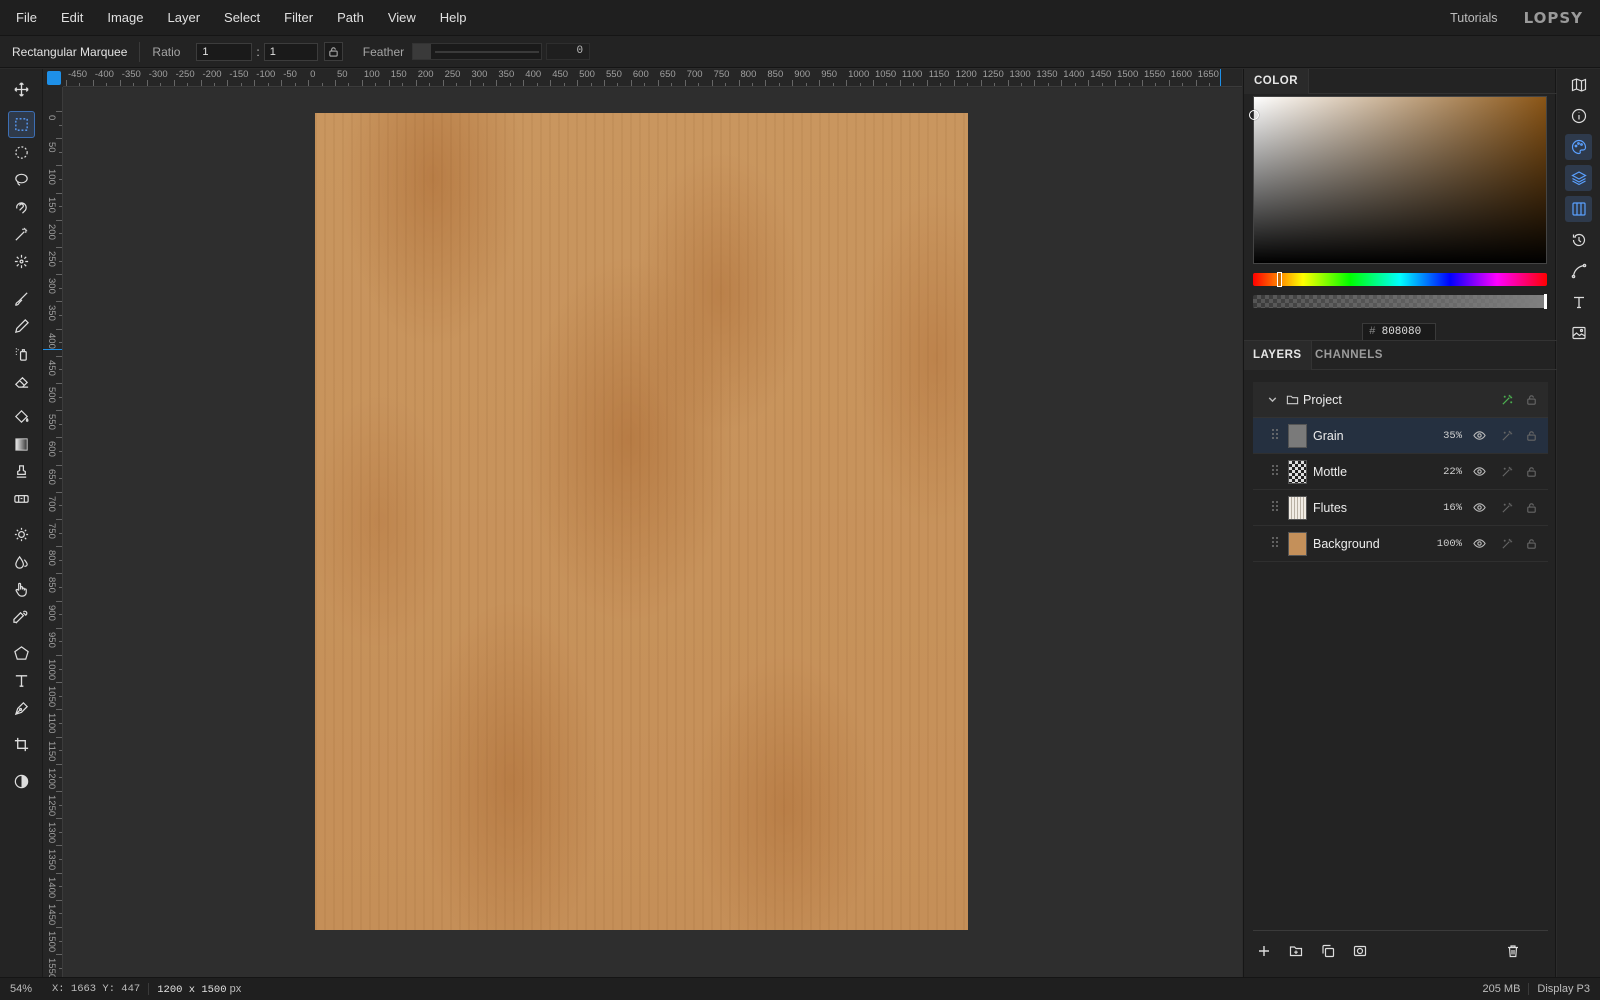  I want to click on menu-image: Image, so click(125, 18).